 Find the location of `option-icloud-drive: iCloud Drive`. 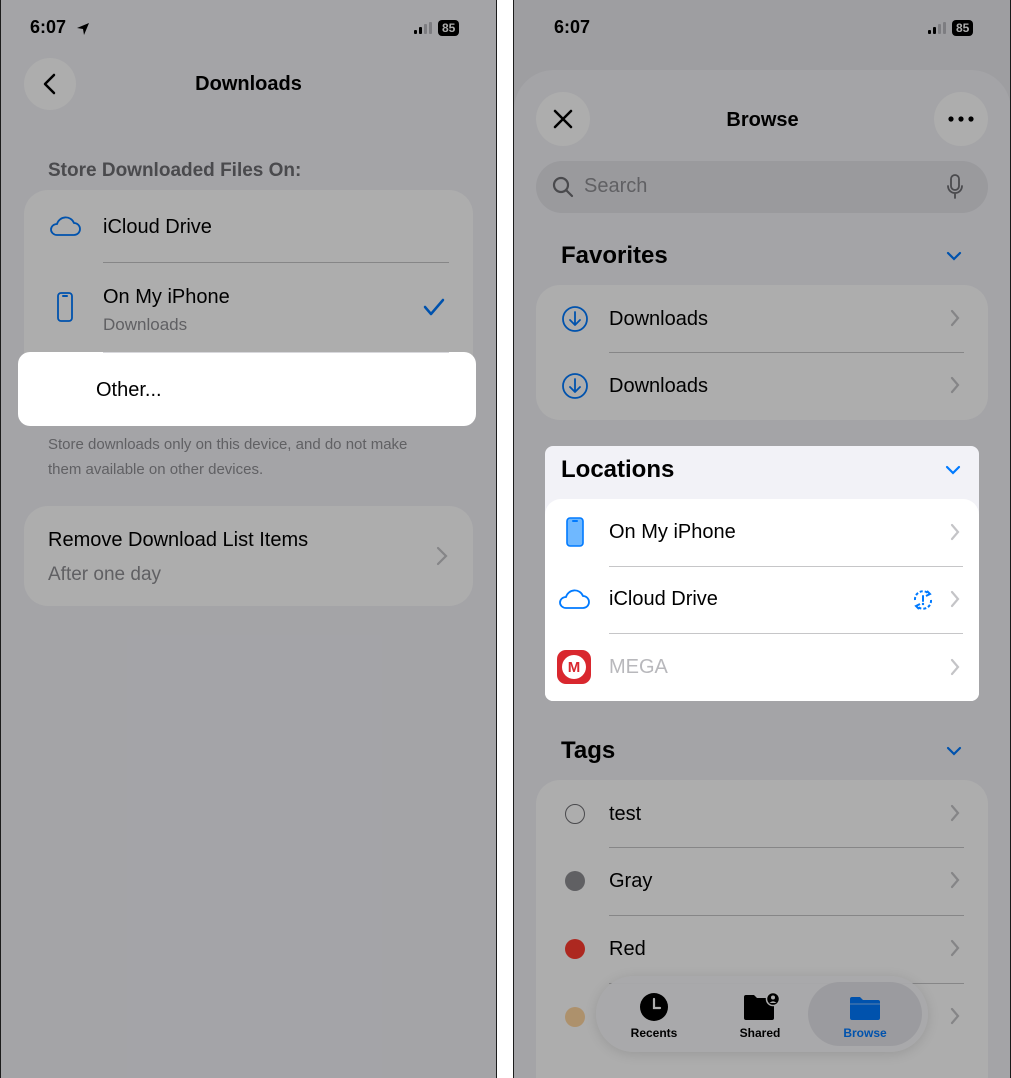

option-icloud-drive: iCloud Drive is located at coordinates (248, 226).